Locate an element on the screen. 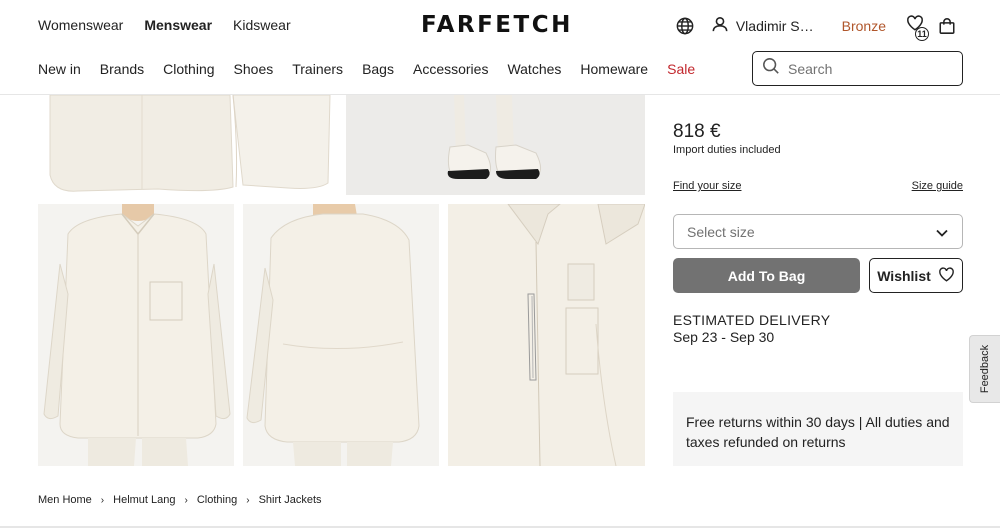 This screenshot has height=528, width=1000. nav-sale: Sale is located at coordinates (681, 69).